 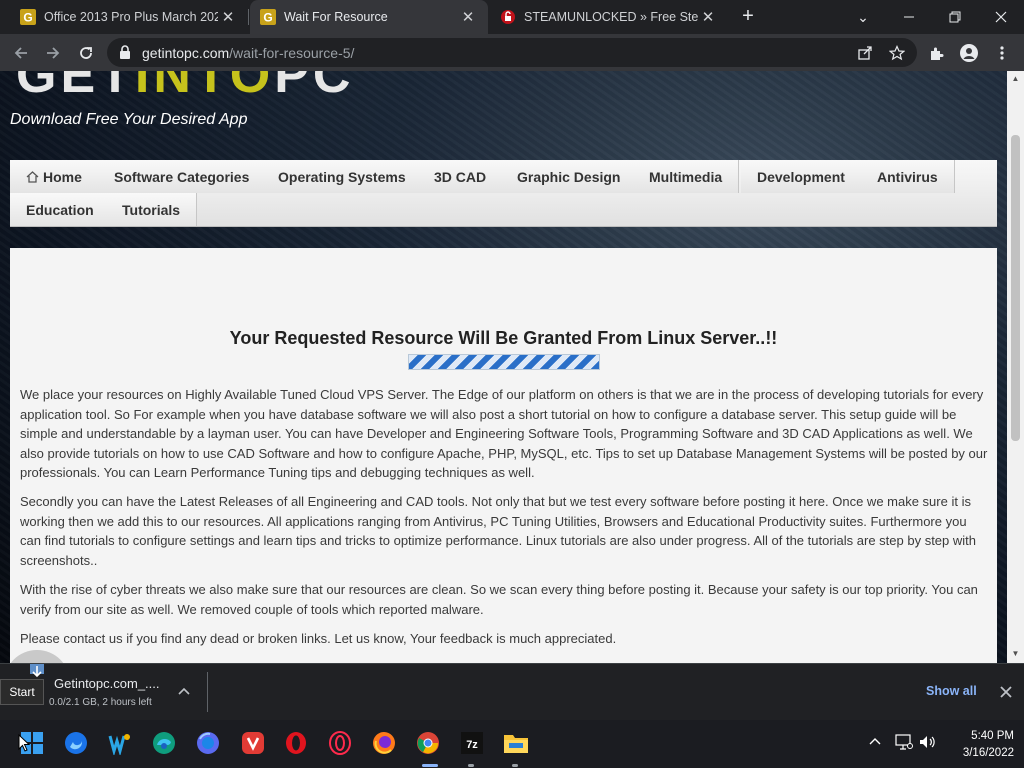 I want to click on clock-time: 5:40 PM, so click(x=992, y=736).